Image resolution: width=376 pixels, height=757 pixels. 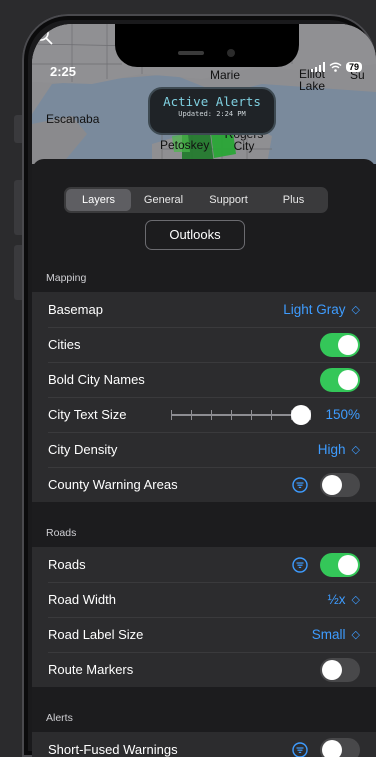 I want to click on tab-layers: Layers, so click(x=98, y=200).